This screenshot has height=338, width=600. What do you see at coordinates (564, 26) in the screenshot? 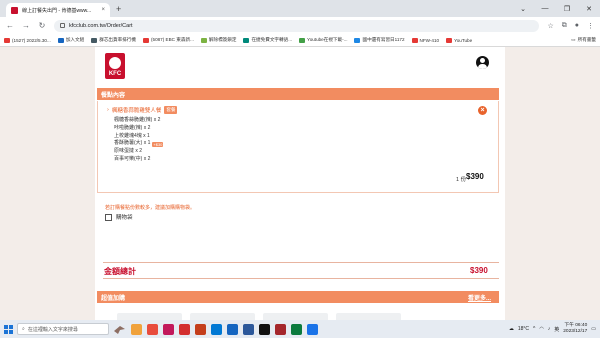
I see `extensions-icon: ⧉` at bounding box center [564, 26].